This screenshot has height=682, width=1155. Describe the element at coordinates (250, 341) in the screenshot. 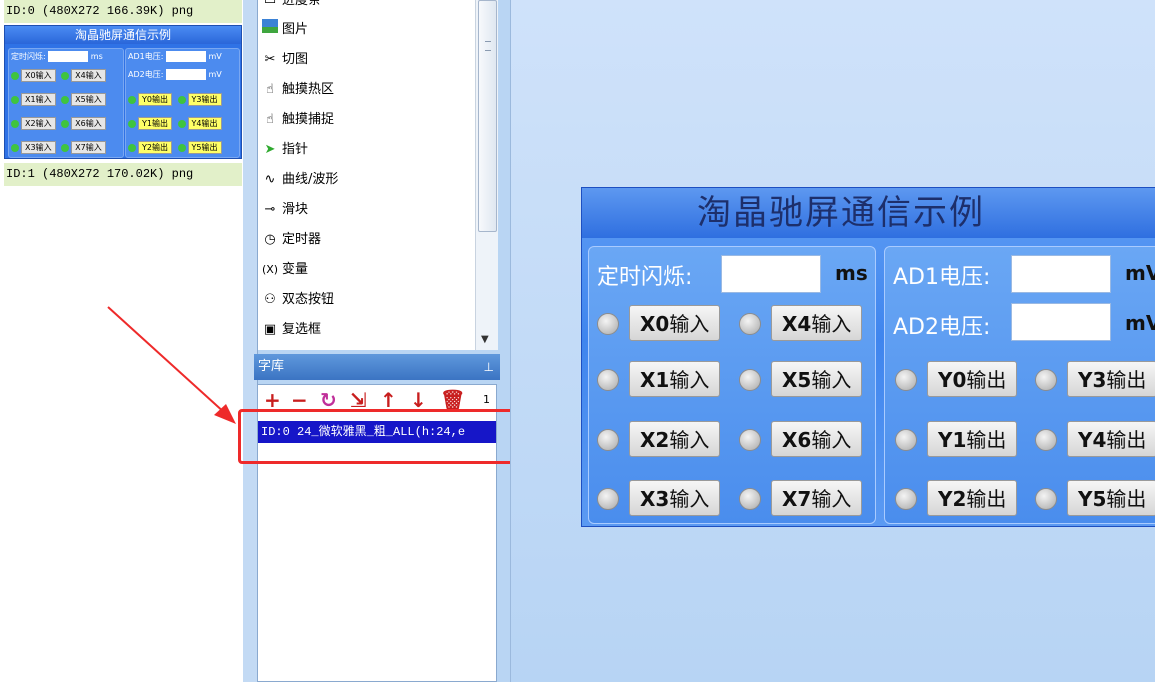

I see `panel-splitter` at that location.